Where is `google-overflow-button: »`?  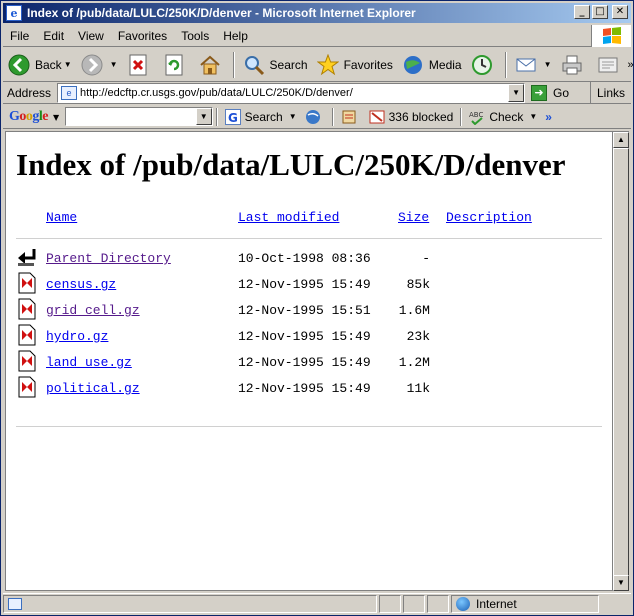 google-overflow-button: » is located at coordinates (548, 117).